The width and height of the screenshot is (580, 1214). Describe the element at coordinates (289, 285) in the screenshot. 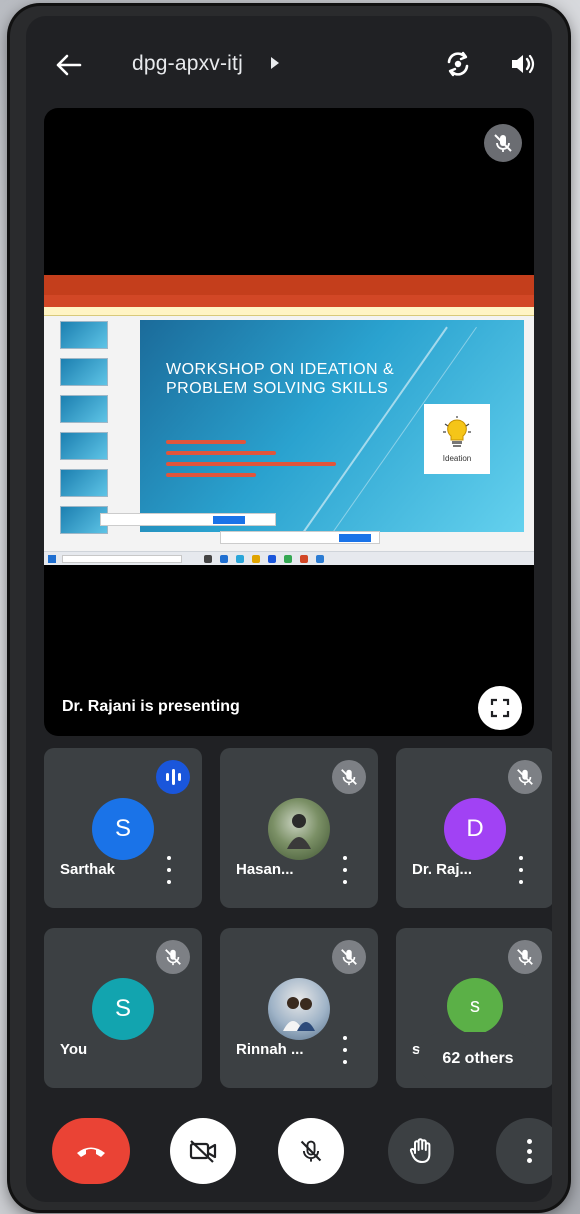

I see `powerpoint-titlebar` at that location.